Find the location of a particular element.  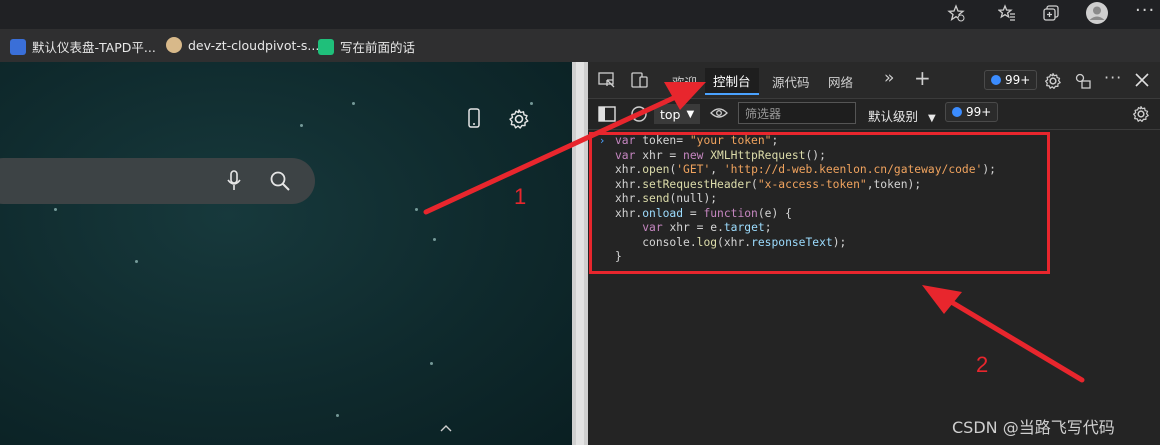

csdn-watermark: CSDN @当路飞写代码 is located at coordinates (1033, 427).